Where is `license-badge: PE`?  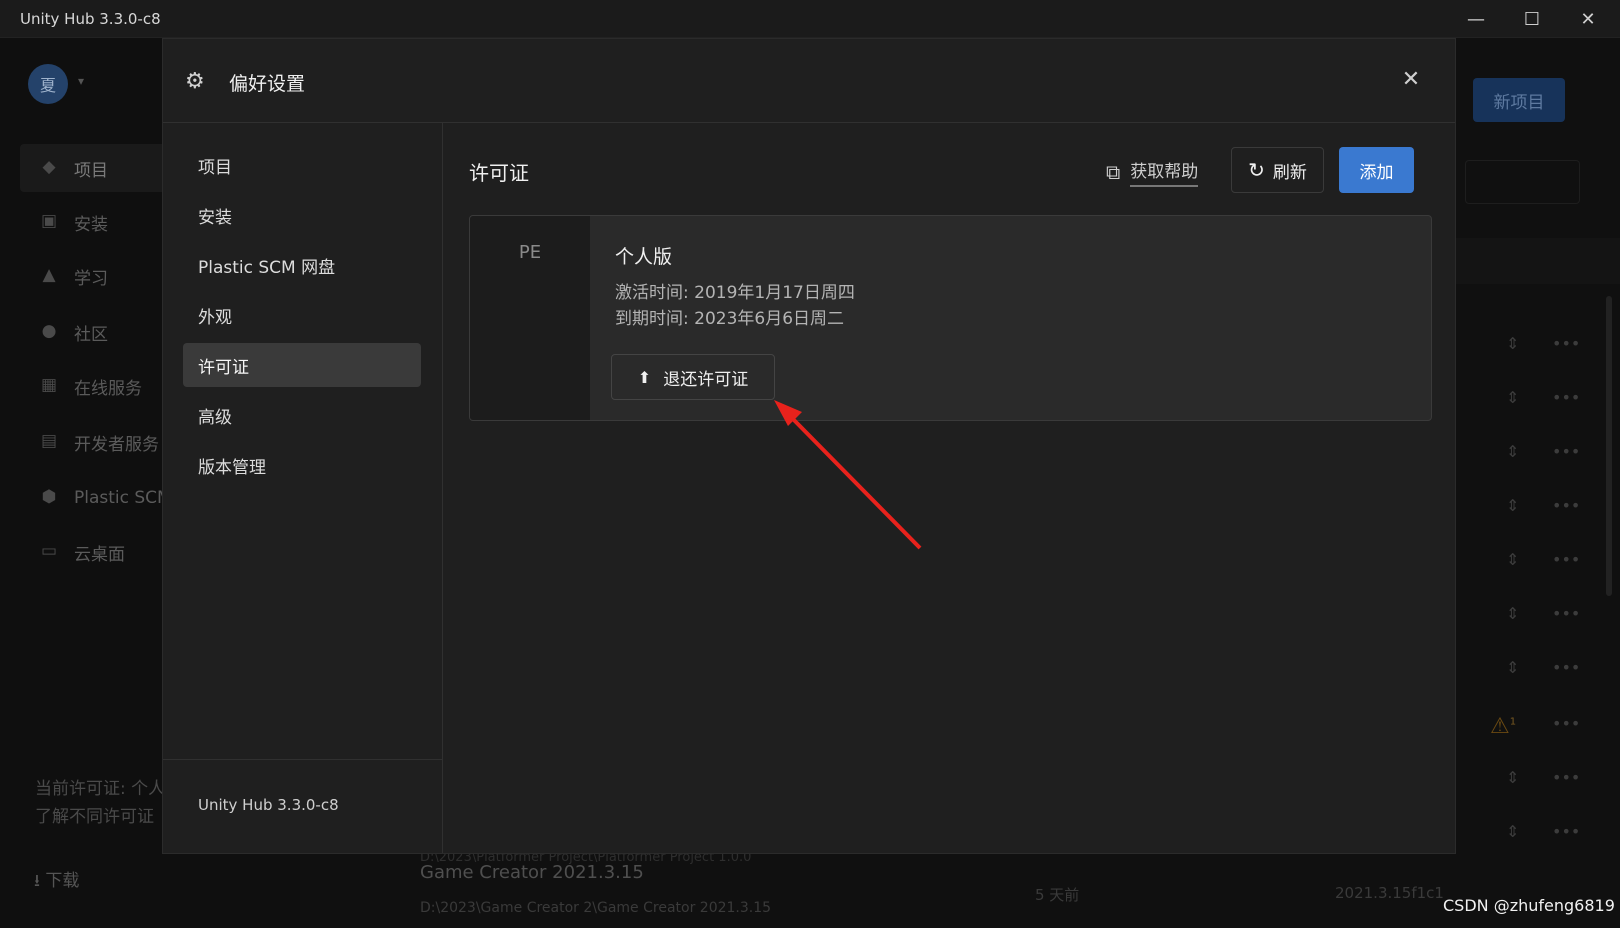
license-badge: PE is located at coordinates (530, 318).